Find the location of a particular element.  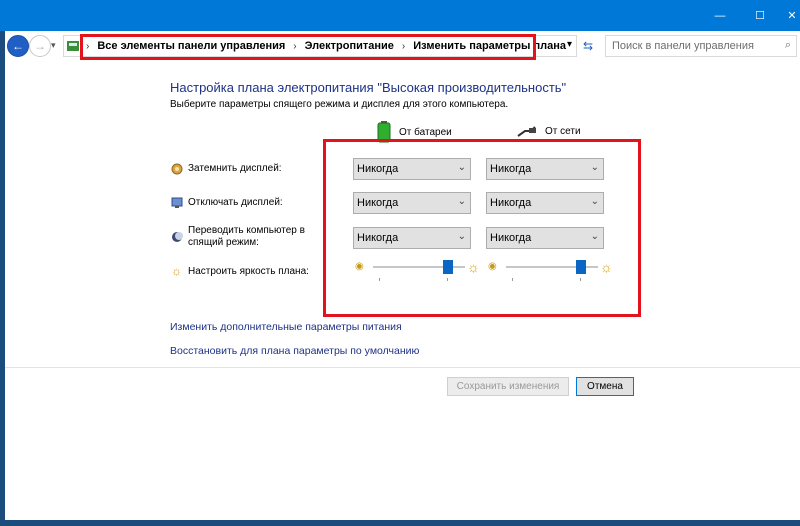

forward-button: → is located at coordinates (40, 46).